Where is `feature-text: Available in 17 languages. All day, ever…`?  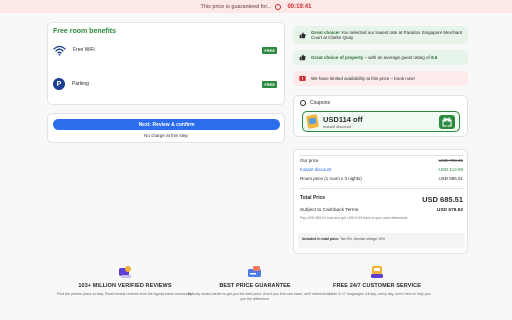
feature-text: Available in 17 languages. All day, ever… is located at coordinates (377, 294).